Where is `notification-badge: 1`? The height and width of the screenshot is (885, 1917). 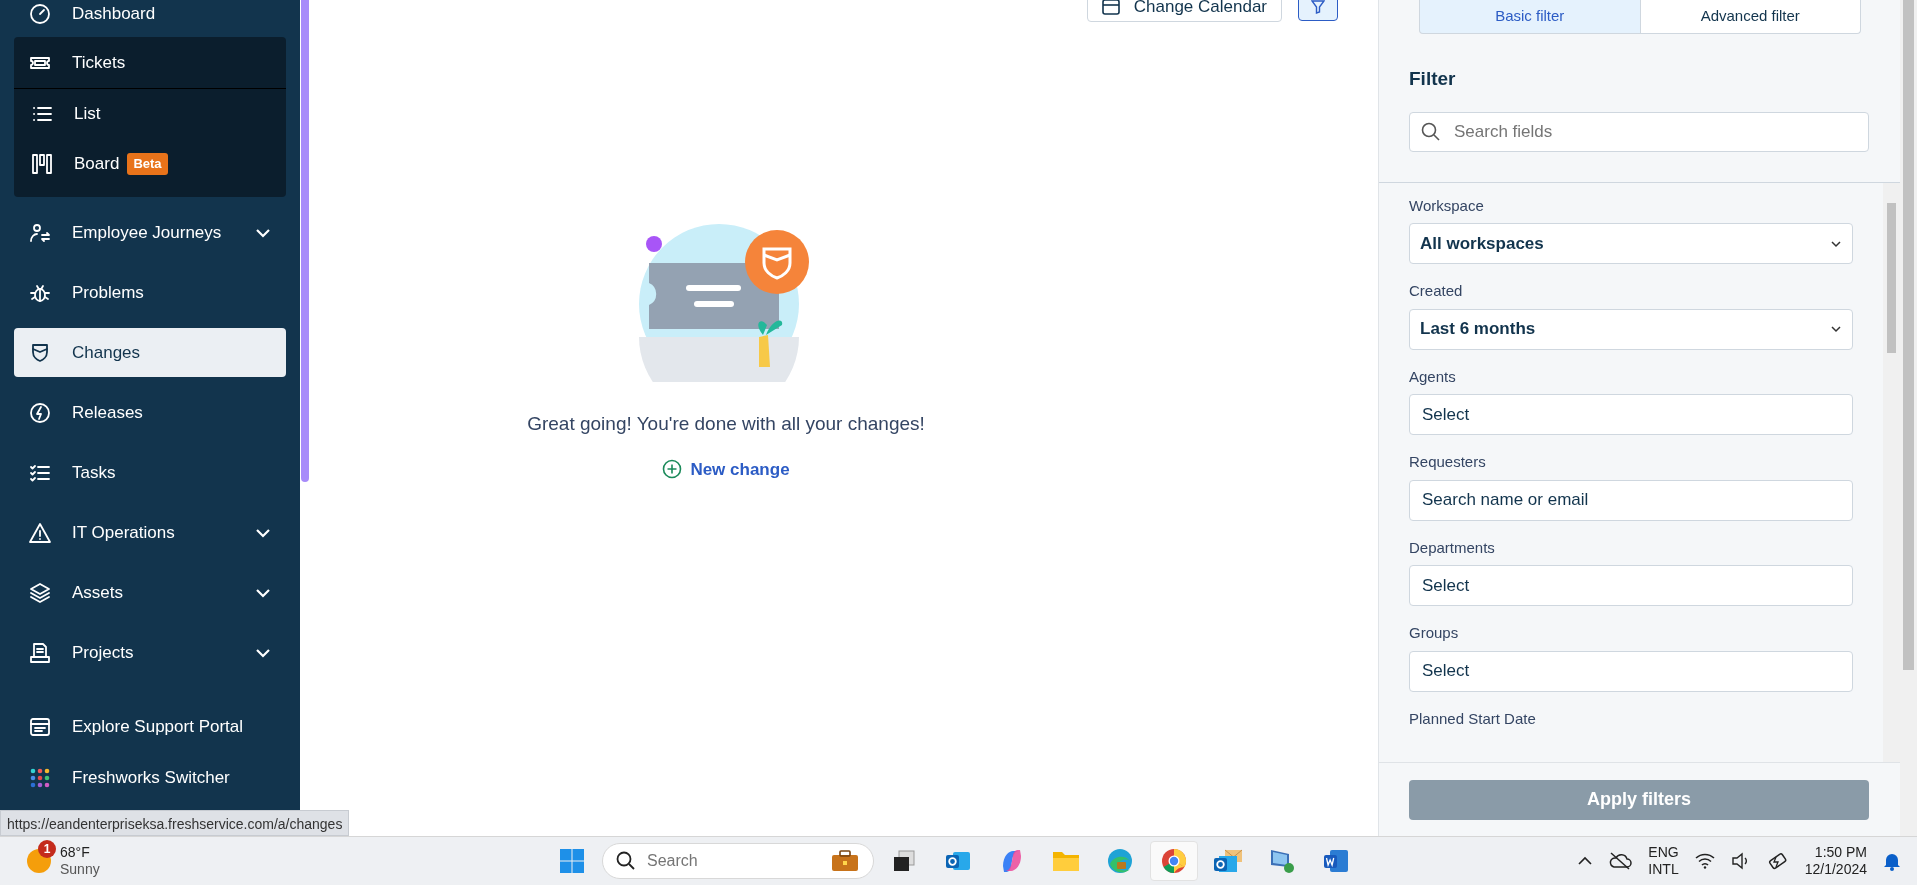 notification-badge: 1 is located at coordinates (47, 849).